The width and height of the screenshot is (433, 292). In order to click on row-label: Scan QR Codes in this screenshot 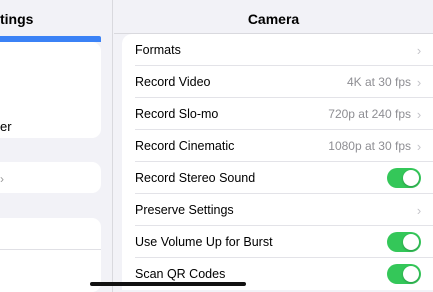, I will do `click(180, 274)`.